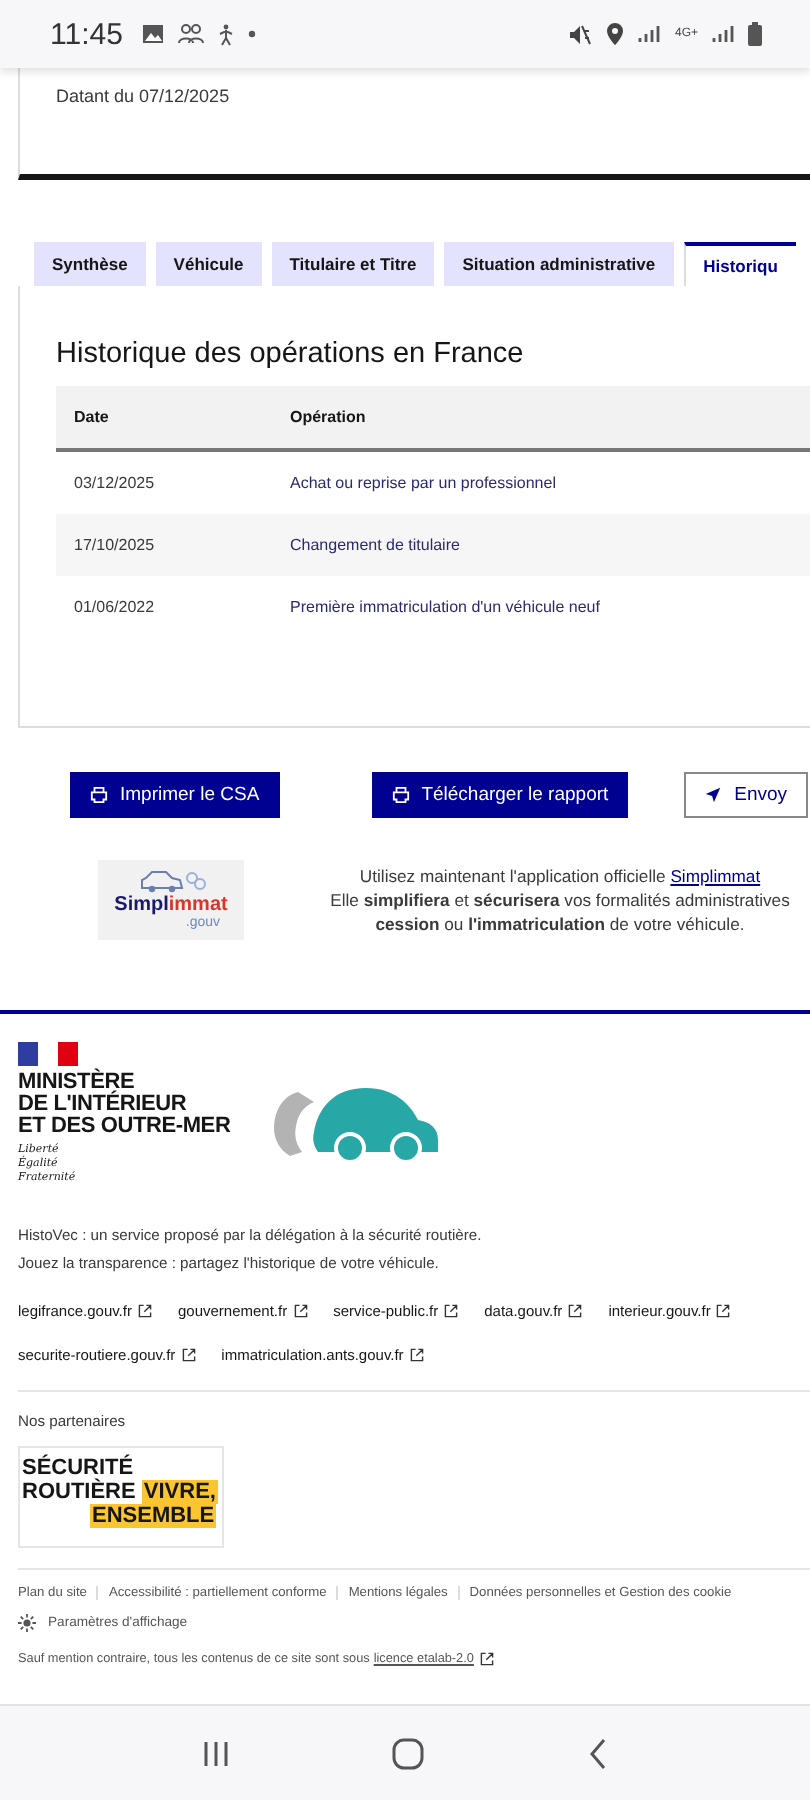 This screenshot has width=810, height=1800. I want to click on app-link: Simplimmat, so click(715, 876).